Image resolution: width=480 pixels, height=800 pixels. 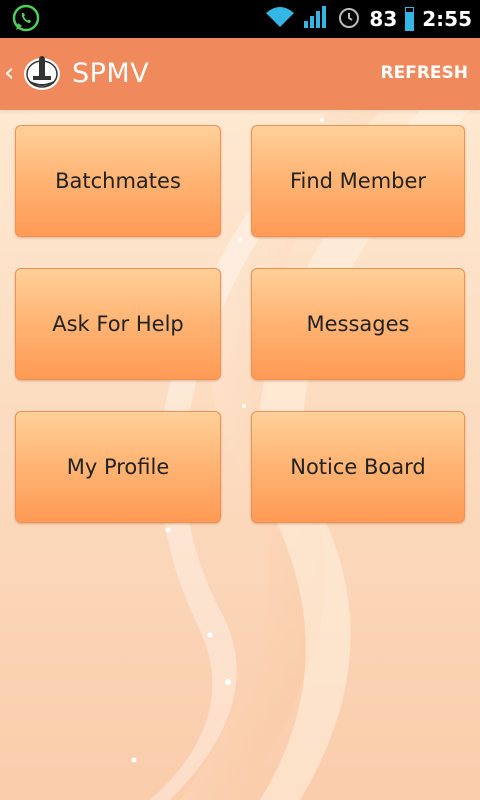 I want to click on find-member-button: Find Member, so click(x=358, y=181).